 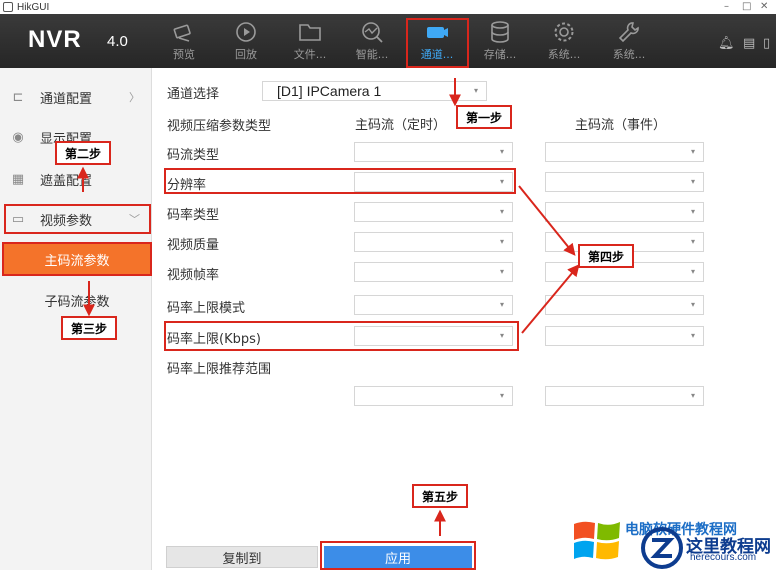 What do you see at coordinates (372, 32) in the screenshot?
I see `smart-icon` at bounding box center [372, 32].